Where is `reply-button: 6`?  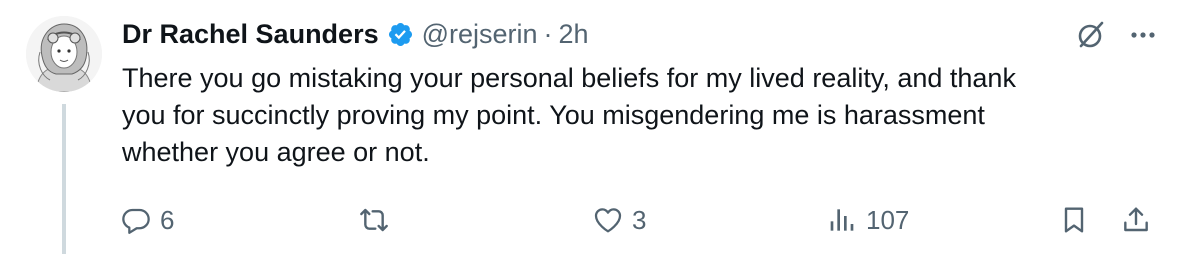
reply-button: 6 is located at coordinates (147, 220).